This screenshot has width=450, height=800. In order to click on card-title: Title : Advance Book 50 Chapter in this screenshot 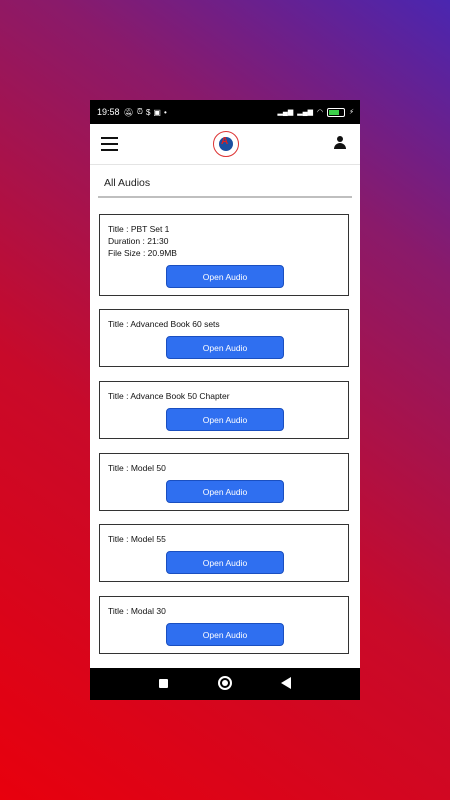, I will do `click(169, 396)`.